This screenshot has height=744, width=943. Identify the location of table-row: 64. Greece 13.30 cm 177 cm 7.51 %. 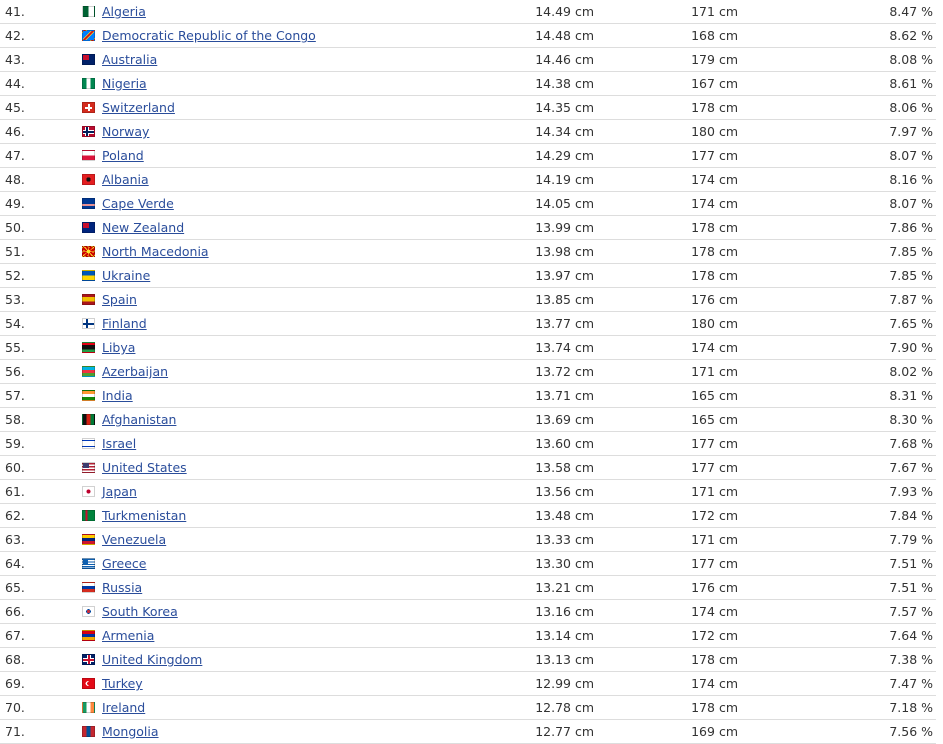
(468, 563).